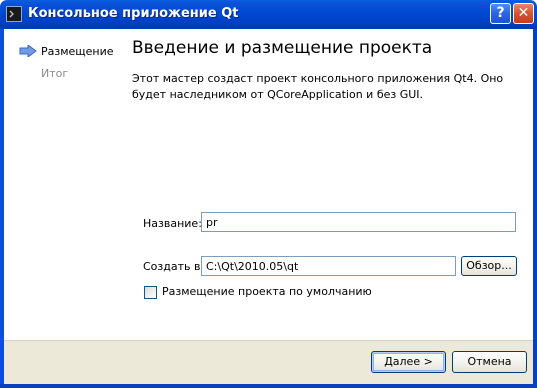 The width and height of the screenshot is (537, 388). I want to click on default-location-label: Размещение проекта по умолчанию, so click(267, 291).